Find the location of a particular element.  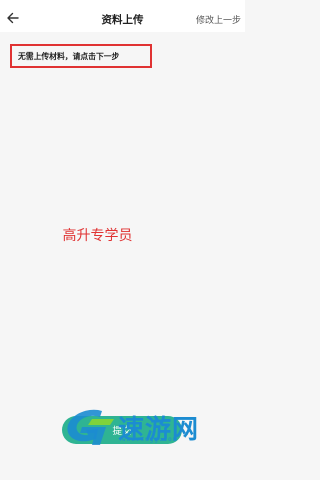

notice-text: 无需上传材料，请点击下一步 is located at coordinates (69, 56).